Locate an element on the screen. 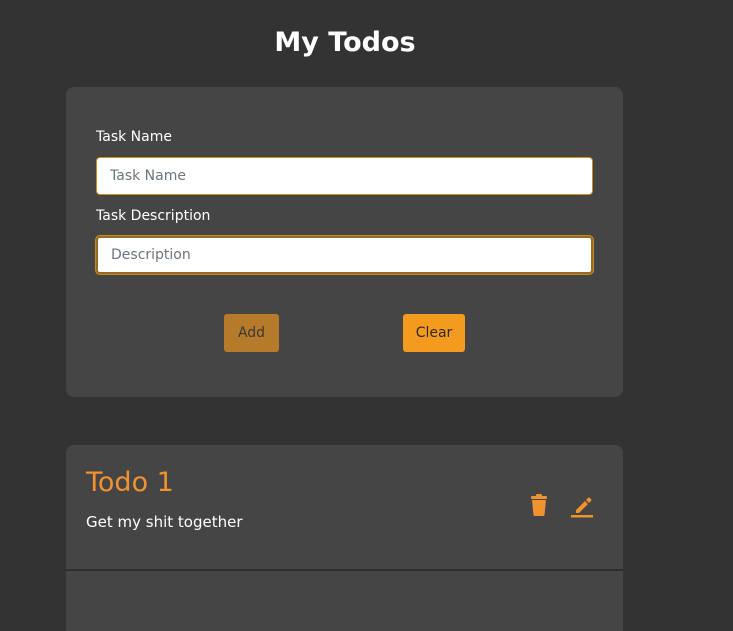  task-description-label: Task Description is located at coordinates (153, 216).